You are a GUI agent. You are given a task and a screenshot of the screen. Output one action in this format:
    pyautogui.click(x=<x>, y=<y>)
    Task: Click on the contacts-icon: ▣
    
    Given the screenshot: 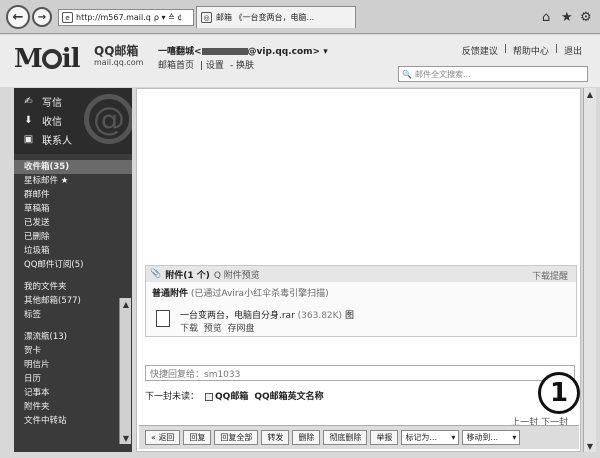 What is the action you would take?
    pyautogui.click(x=28, y=139)
    